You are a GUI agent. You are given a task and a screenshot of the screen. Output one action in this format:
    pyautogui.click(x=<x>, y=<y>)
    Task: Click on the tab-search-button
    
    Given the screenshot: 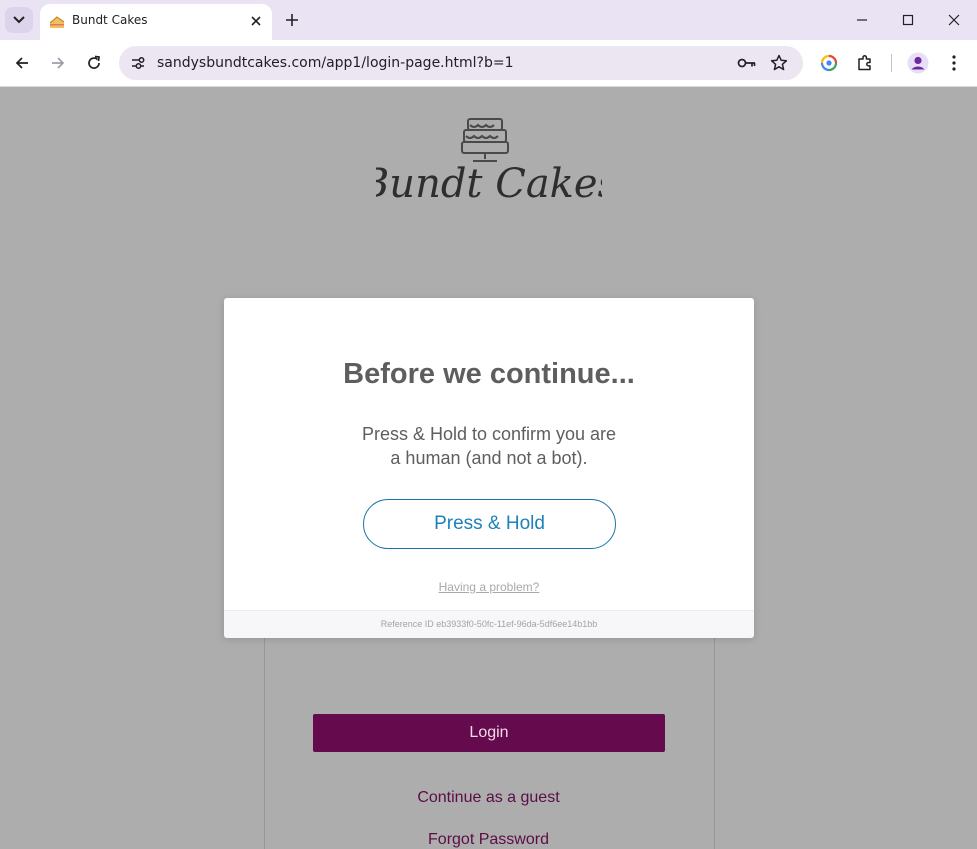 What is the action you would take?
    pyautogui.click(x=19, y=20)
    